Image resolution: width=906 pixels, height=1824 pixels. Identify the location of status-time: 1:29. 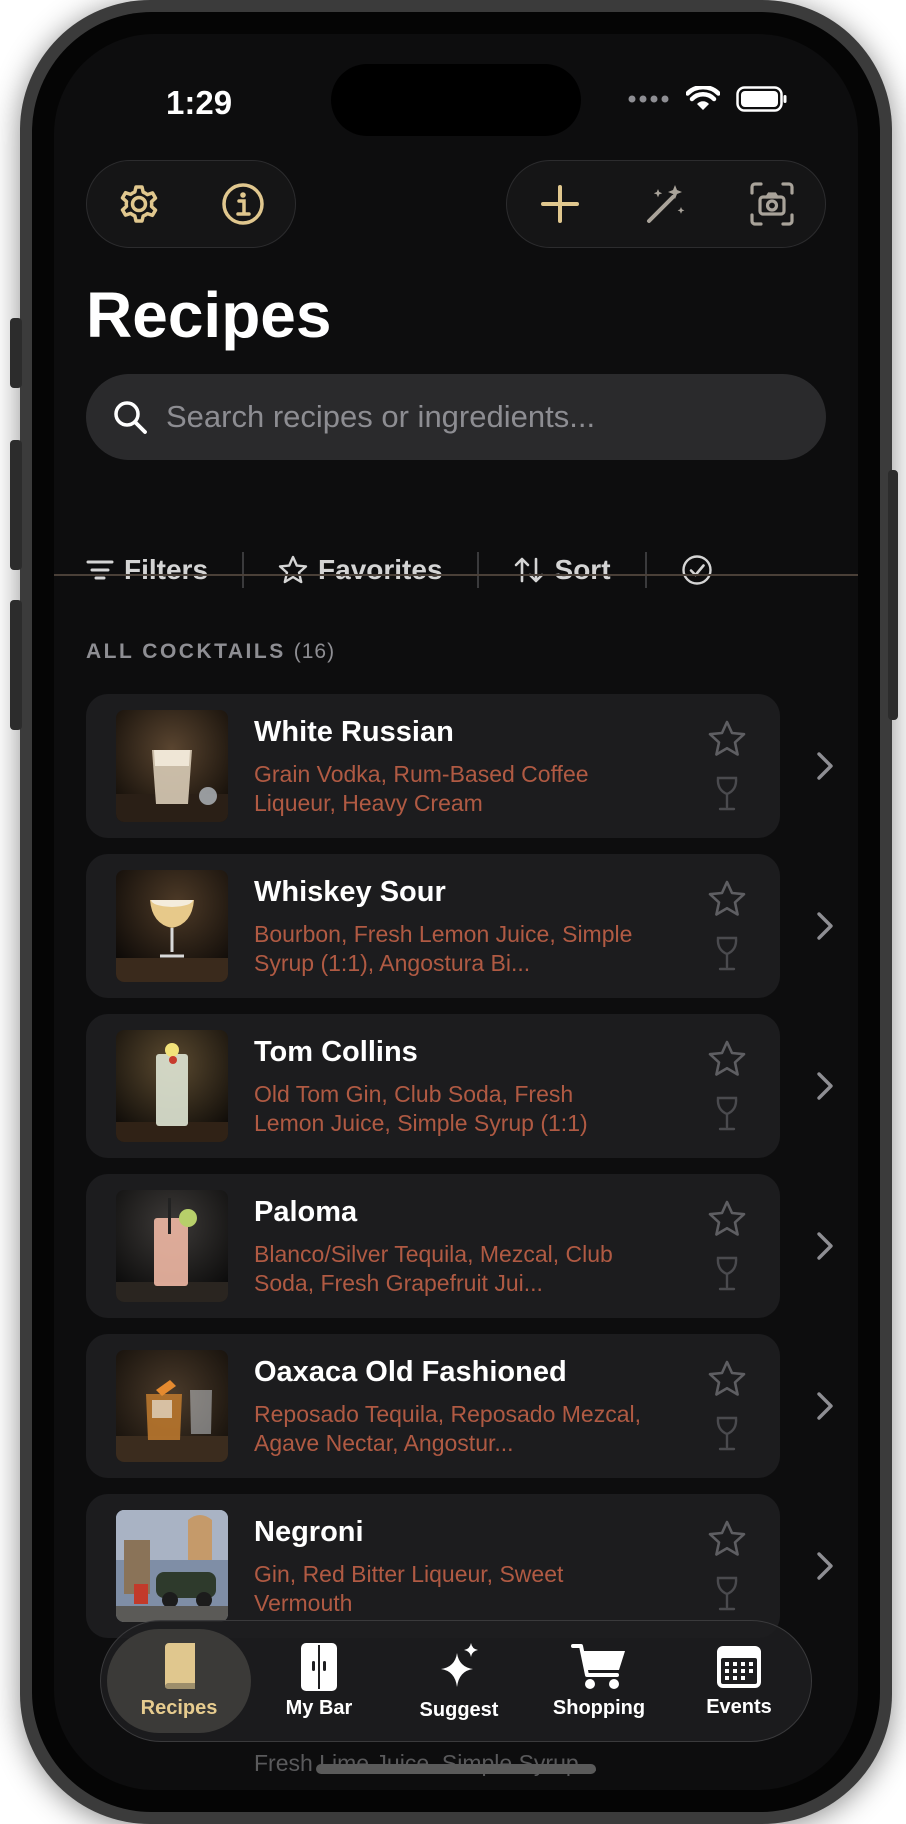
(199, 102).